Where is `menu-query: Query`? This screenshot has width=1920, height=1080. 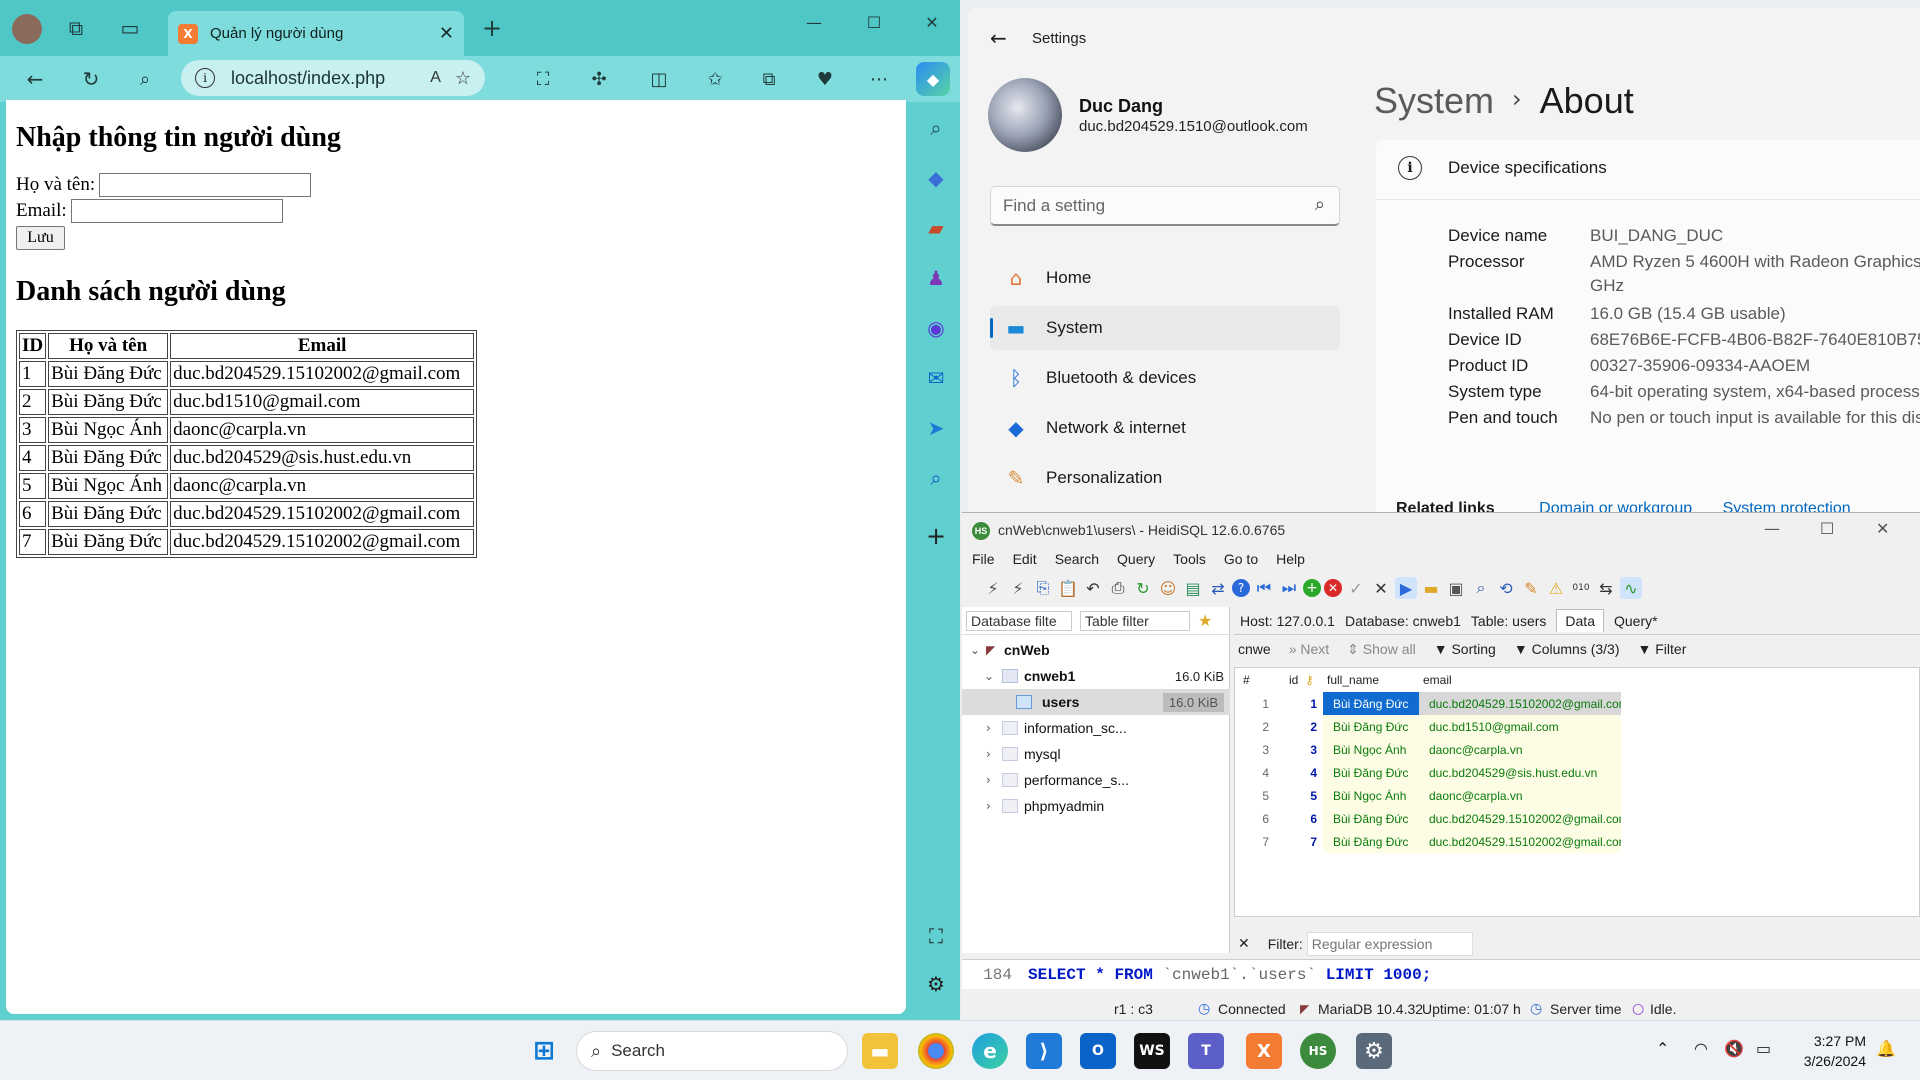 menu-query: Query is located at coordinates (1136, 559).